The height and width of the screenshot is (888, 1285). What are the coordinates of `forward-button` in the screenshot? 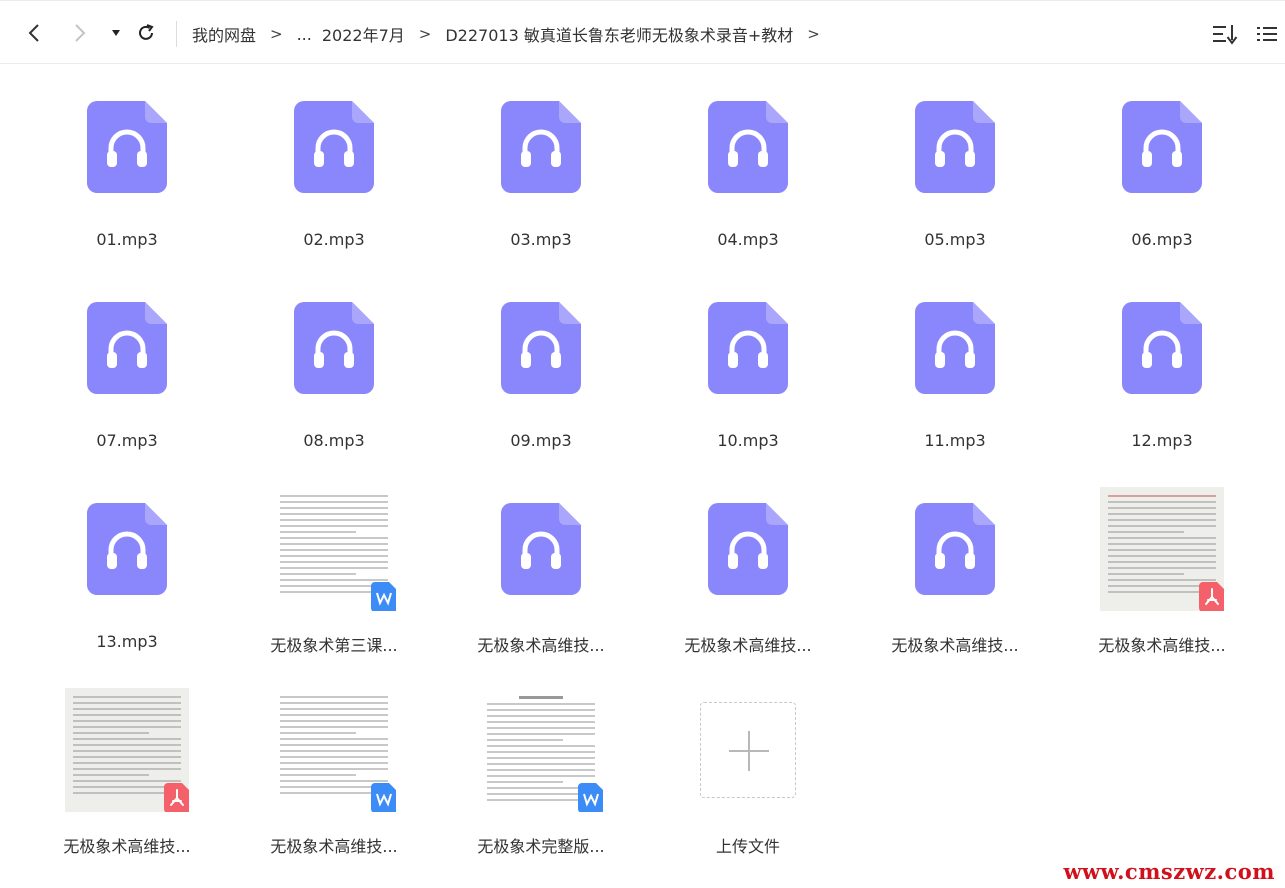 It's located at (80, 33).